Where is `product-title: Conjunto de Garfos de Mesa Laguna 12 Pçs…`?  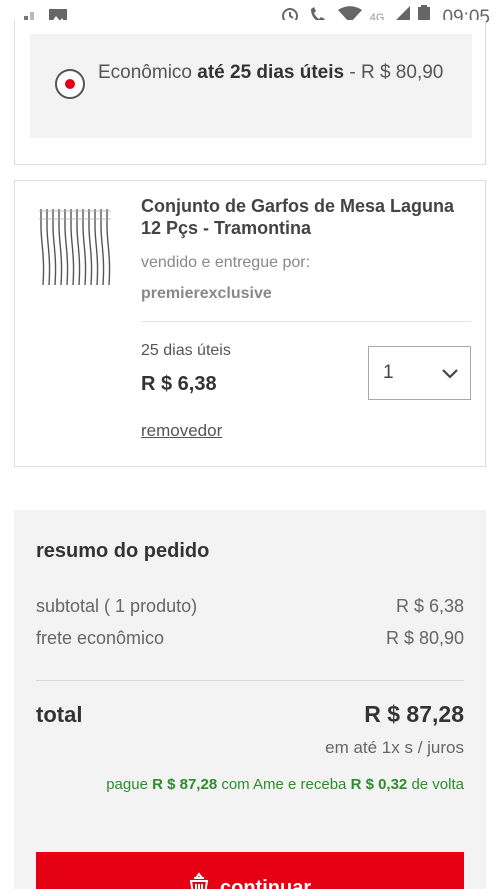 product-title: Conjunto de Garfos de Mesa Laguna 12 Pçs… is located at coordinates (306, 217).